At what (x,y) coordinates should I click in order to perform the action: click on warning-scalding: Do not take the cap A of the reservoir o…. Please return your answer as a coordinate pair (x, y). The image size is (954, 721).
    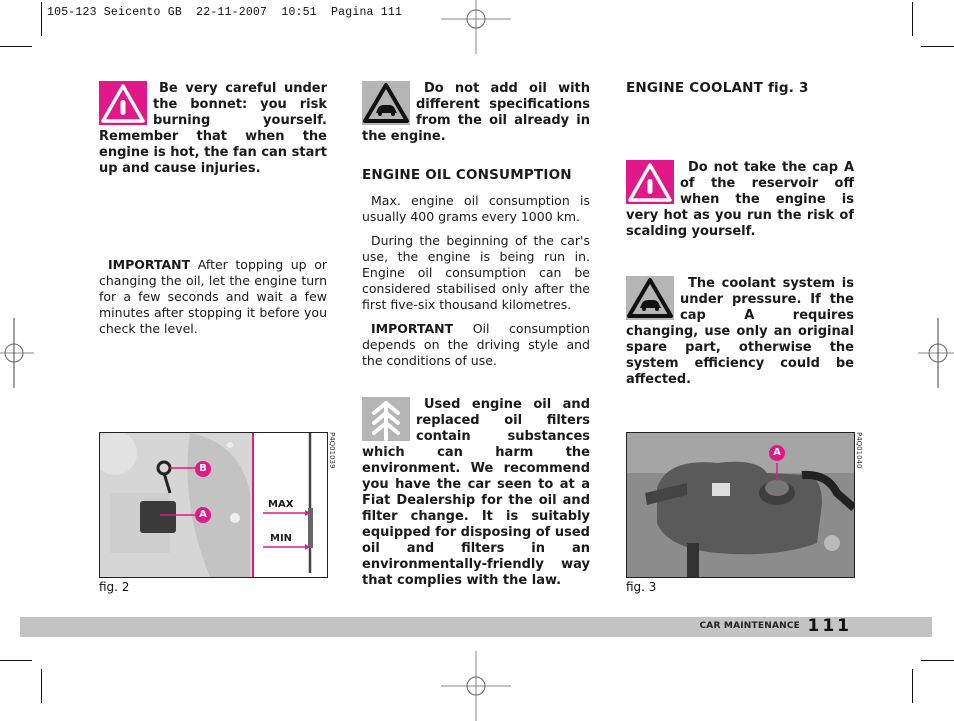
    Looking at the image, I should click on (740, 200).